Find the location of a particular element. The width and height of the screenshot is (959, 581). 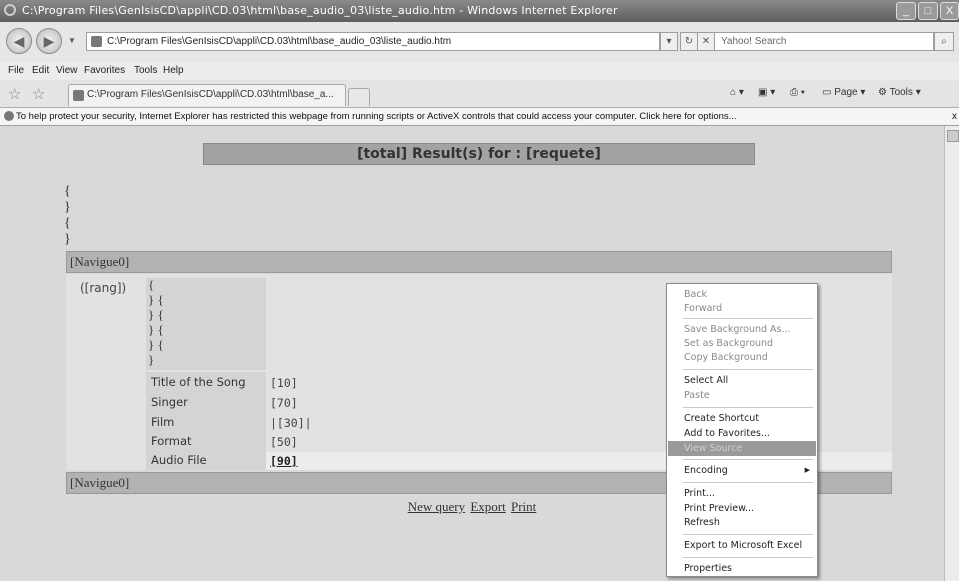

menu-item-paste: Paste is located at coordinates (742, 395).